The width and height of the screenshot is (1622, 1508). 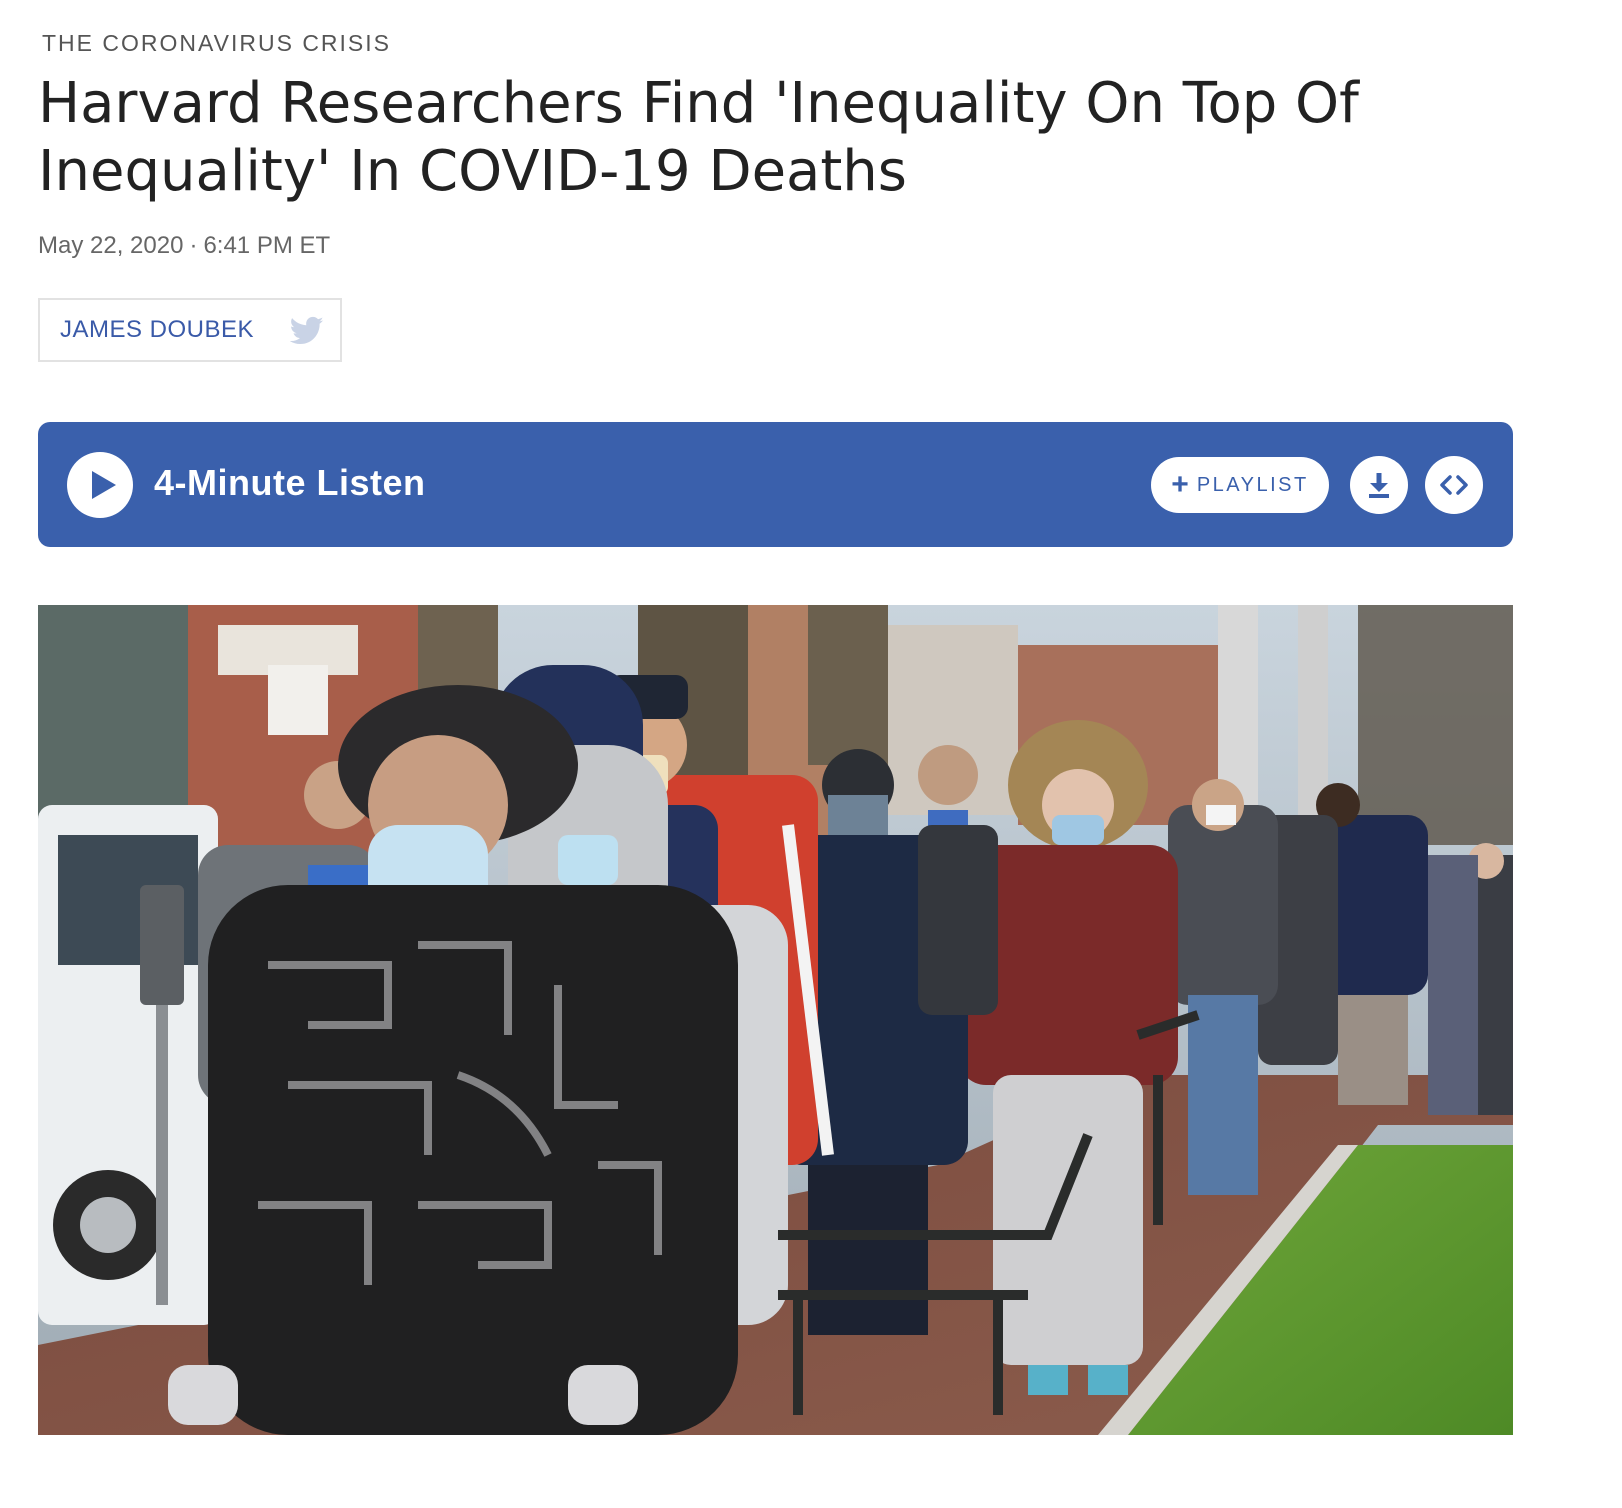 I want to click on download-icon, so click(x=1379, y=485).